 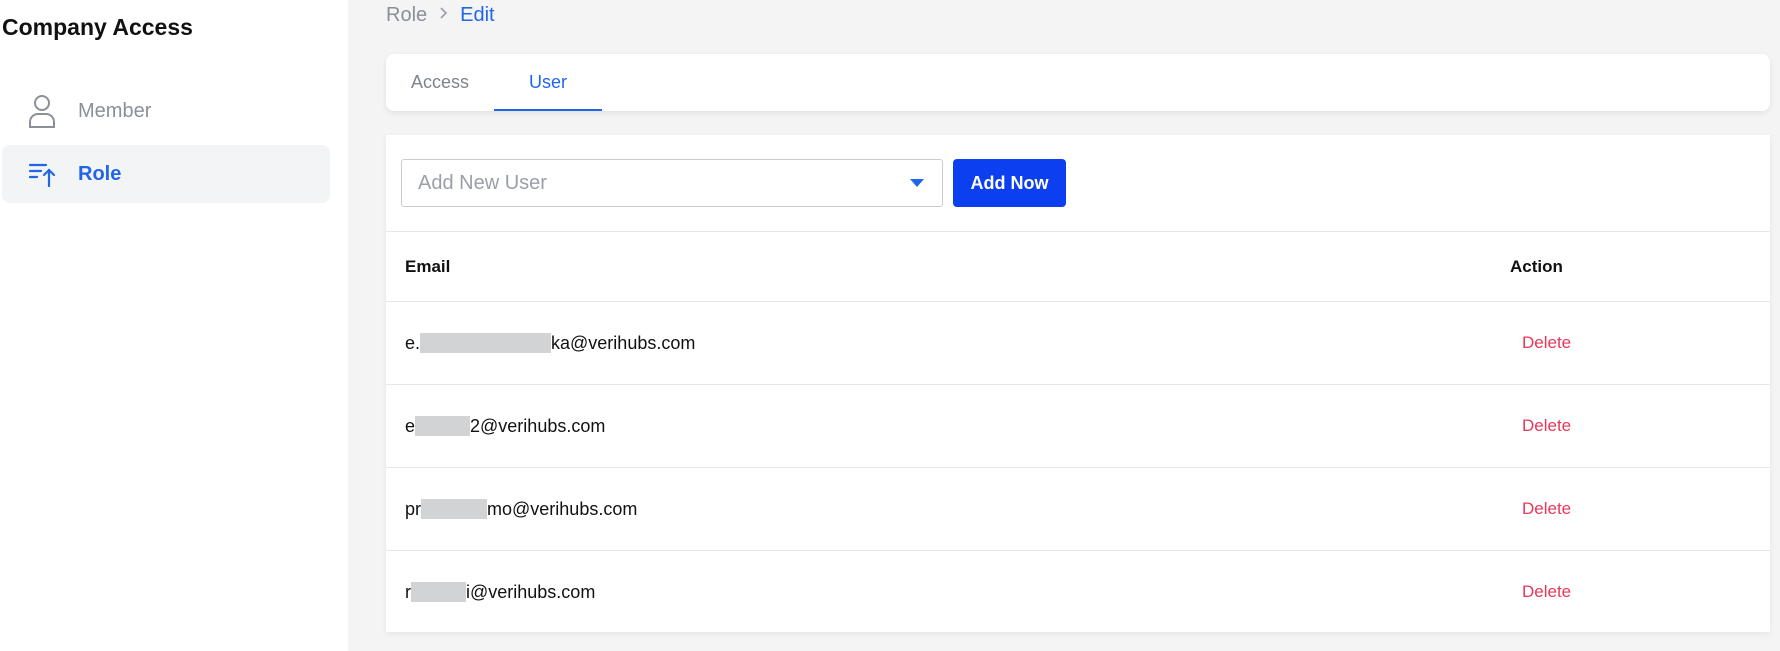 I want to click on table-header: Email Action, so click(x=1078, y=266).